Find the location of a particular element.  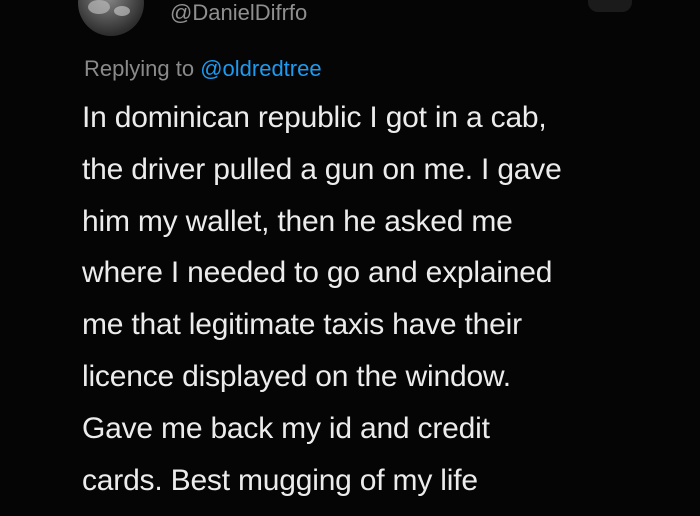

tweet-text-line: him my wallet, then he asked me is located at coordinates (297, 221).